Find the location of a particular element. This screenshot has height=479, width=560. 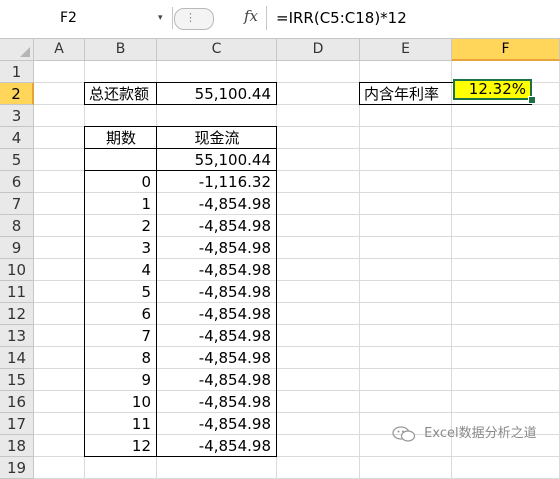

table-row-period: 3 is located at coordinates (121, 248).